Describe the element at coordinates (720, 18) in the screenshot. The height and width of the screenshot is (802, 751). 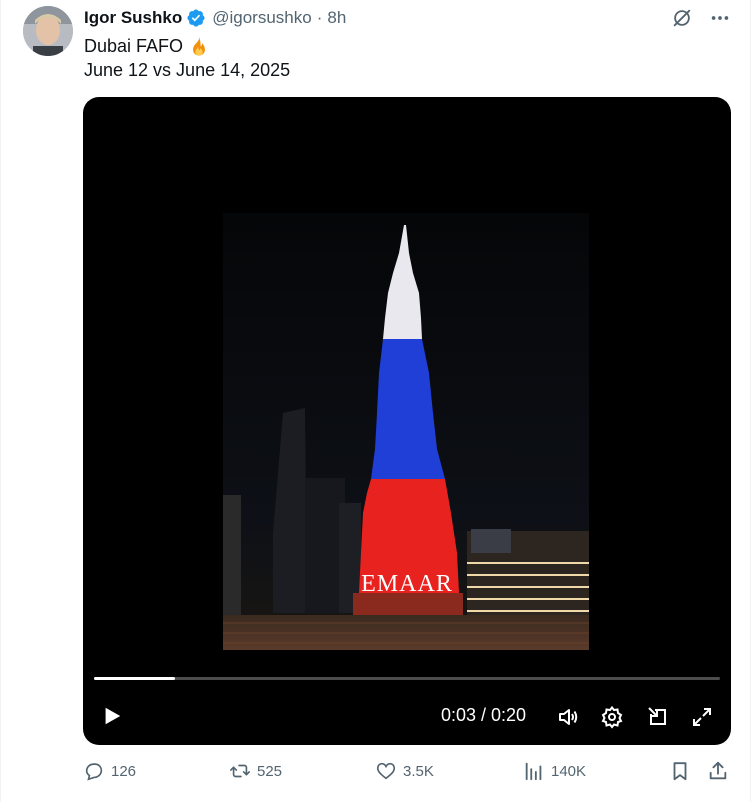
I see `more-icon` at that location.